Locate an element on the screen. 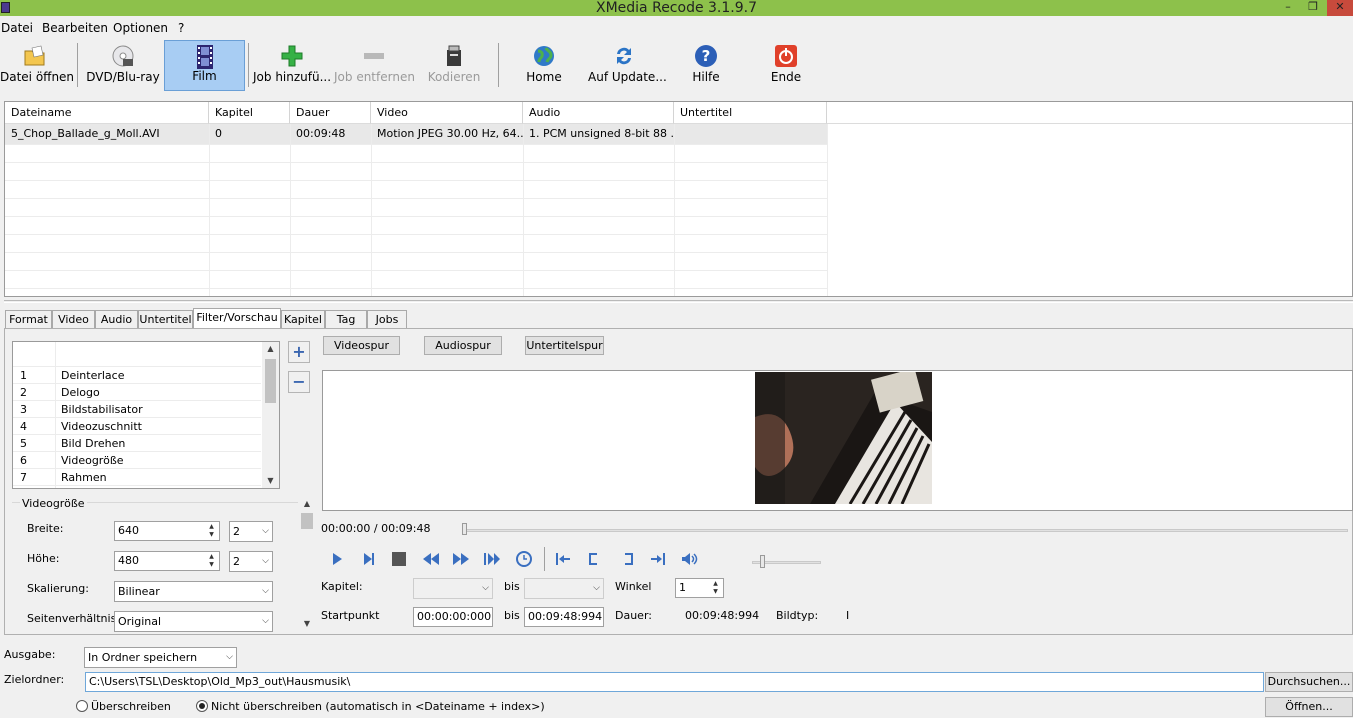 The width and height of the screenshot is (1353, 718). height-step-select: 2 ⌵ is located at coordinates (251, 561).